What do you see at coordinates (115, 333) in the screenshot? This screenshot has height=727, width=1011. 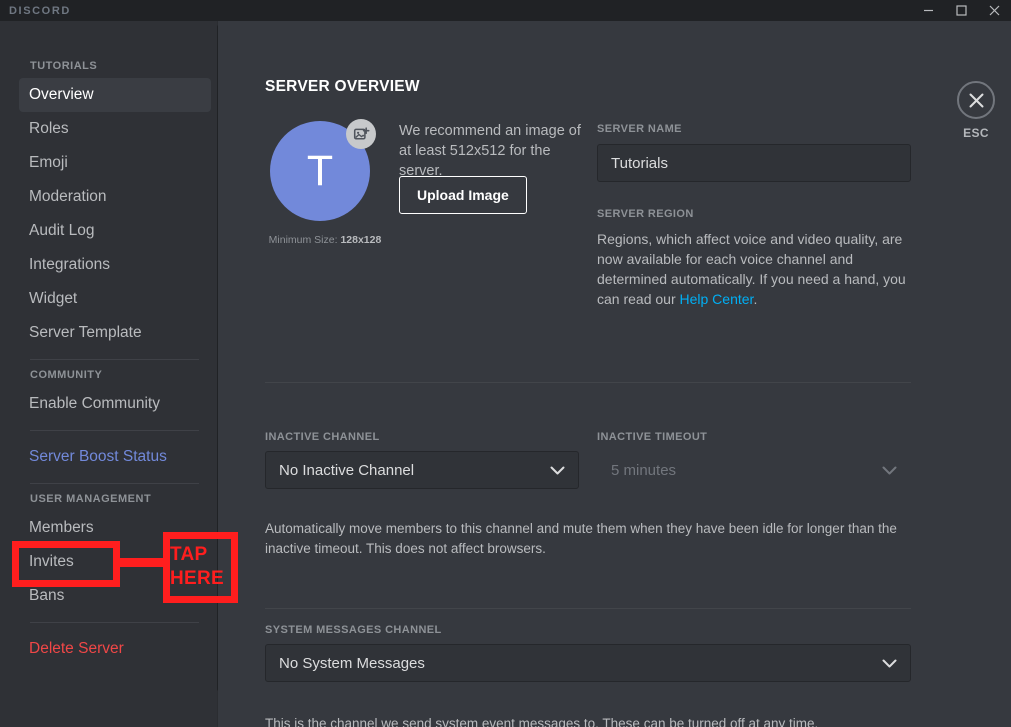 I see `sidebar-item-server-template: Server Template` at bounding box center [115, 333].